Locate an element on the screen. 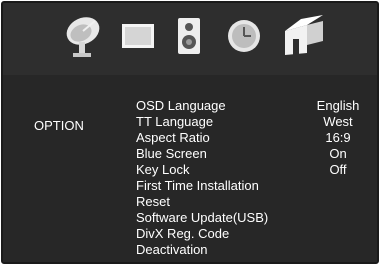  tab-channel is located at coordinates (83, 38).